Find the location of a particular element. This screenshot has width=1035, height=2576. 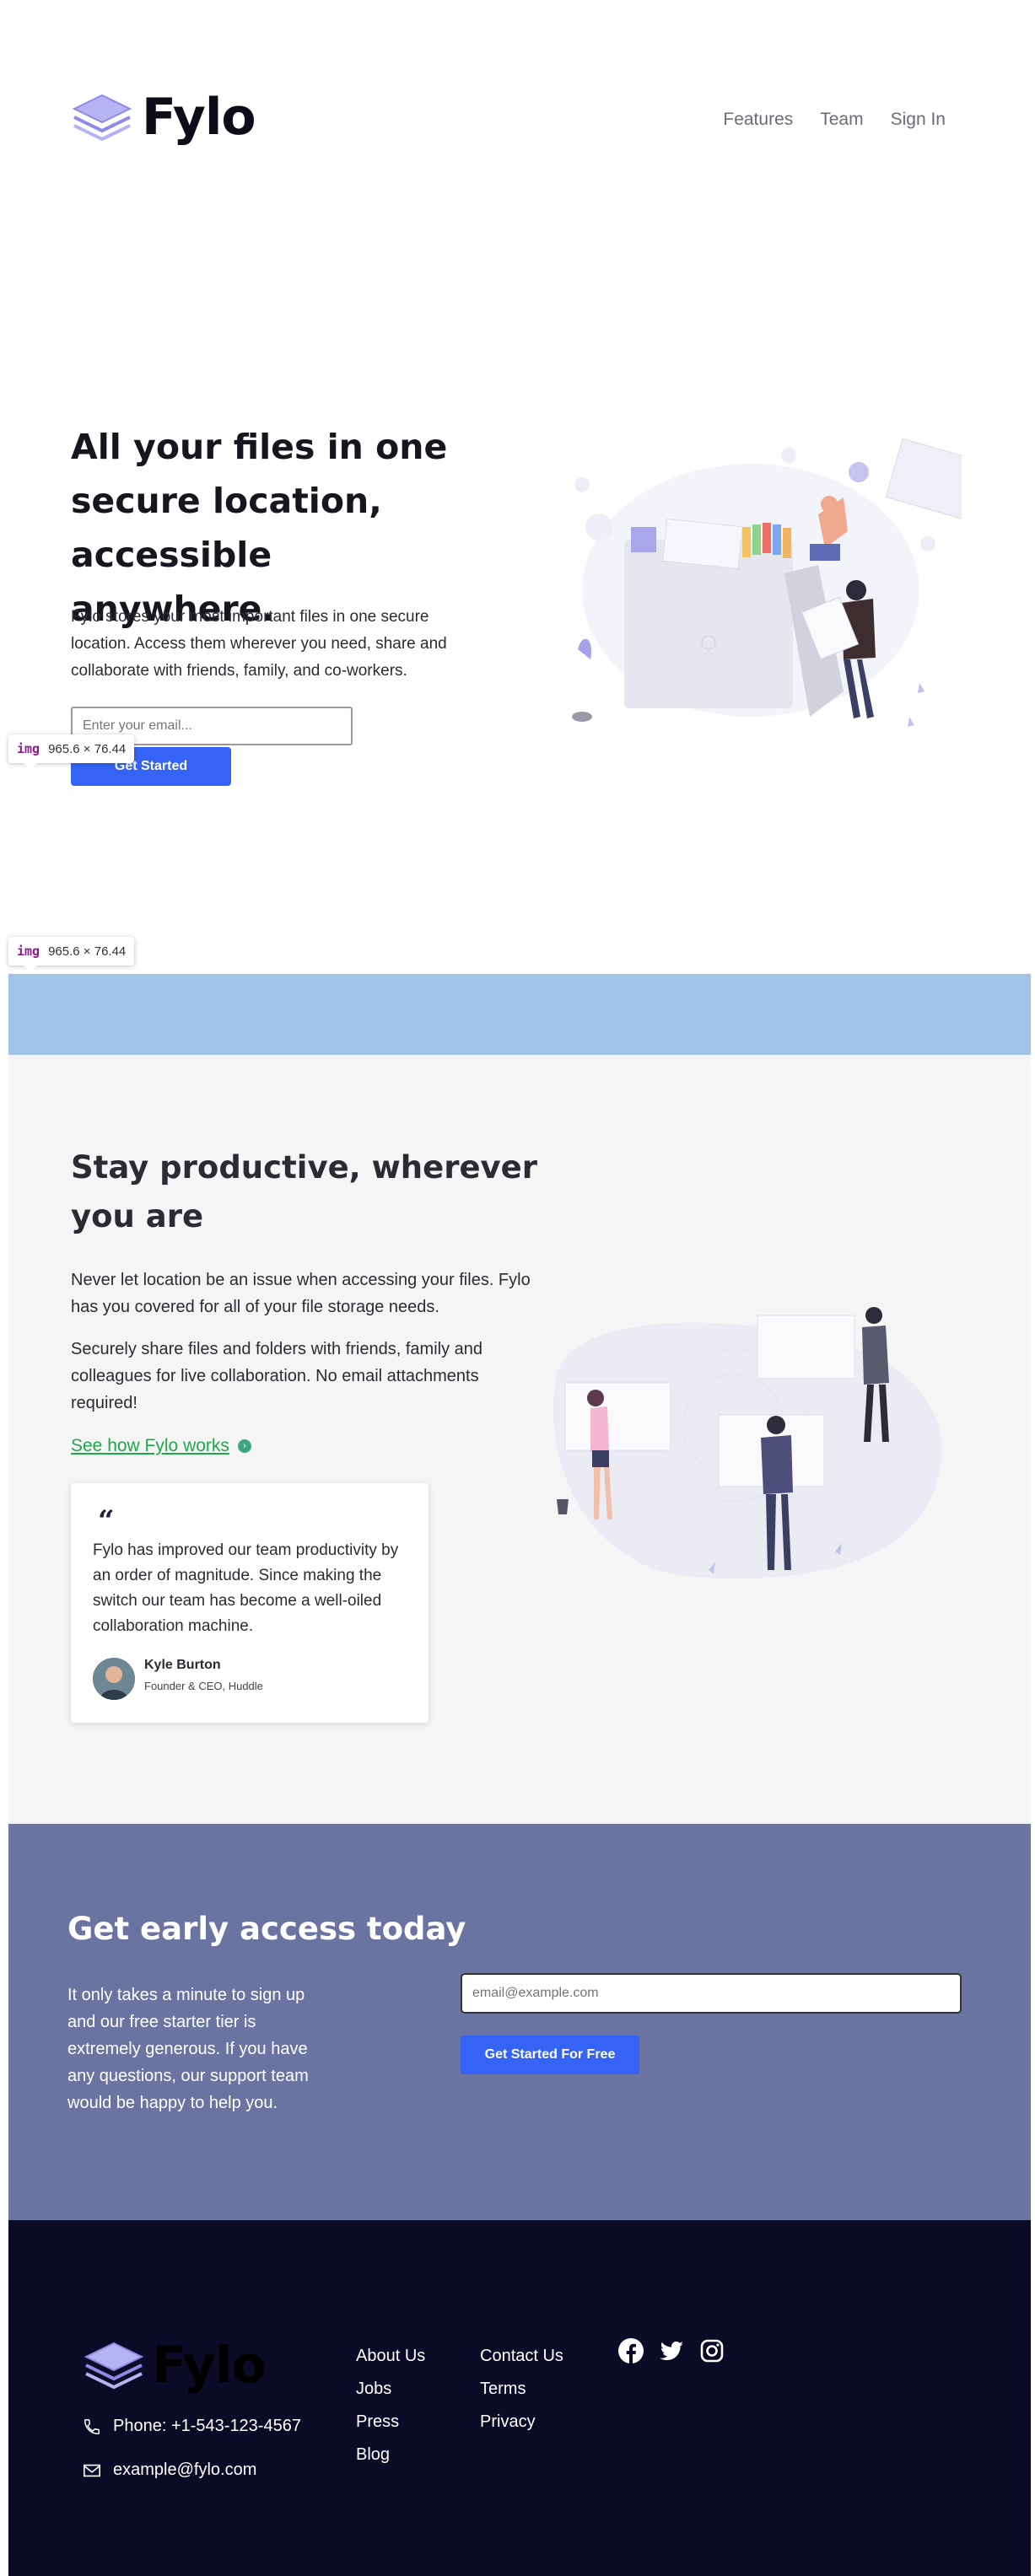

nav-team: Team is located at coordinates (841, 120).